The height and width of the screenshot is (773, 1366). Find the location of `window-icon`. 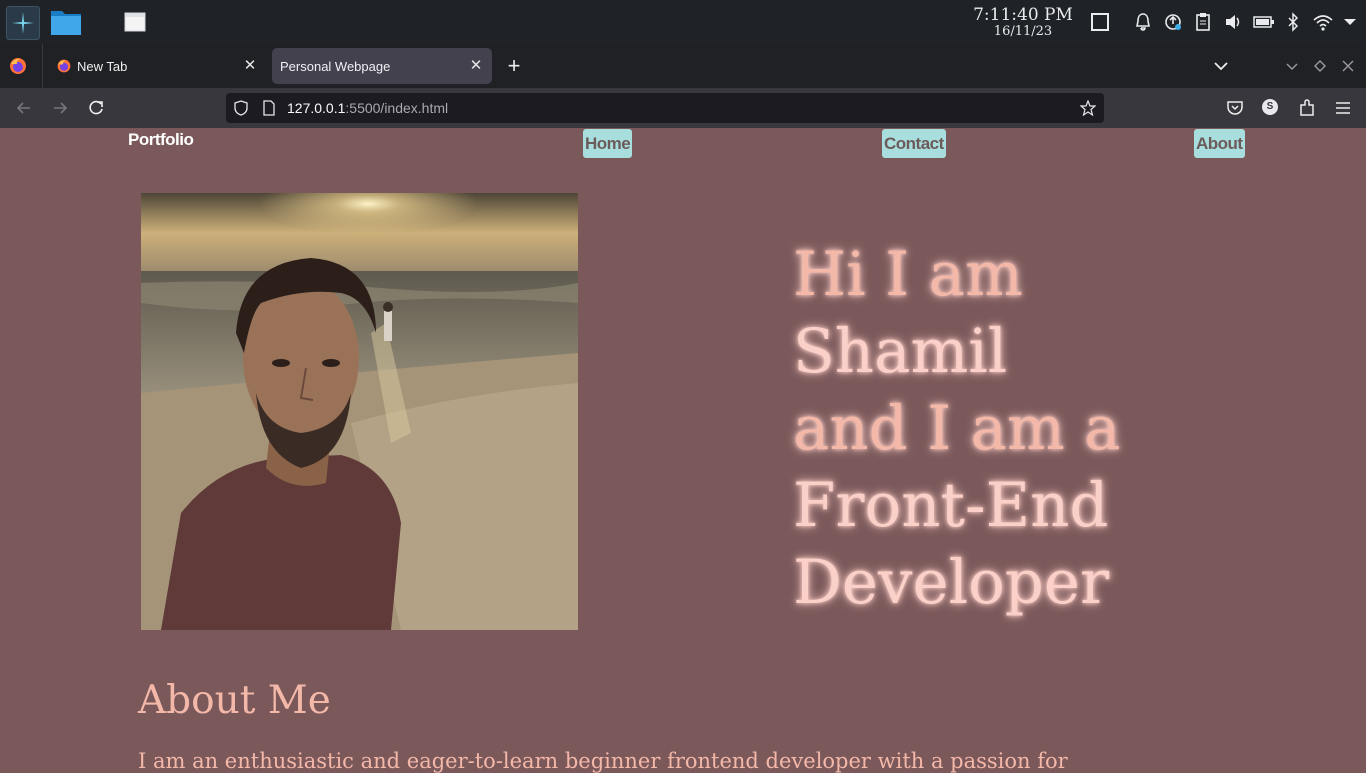

window-icon is located at coordinates (135, 22).